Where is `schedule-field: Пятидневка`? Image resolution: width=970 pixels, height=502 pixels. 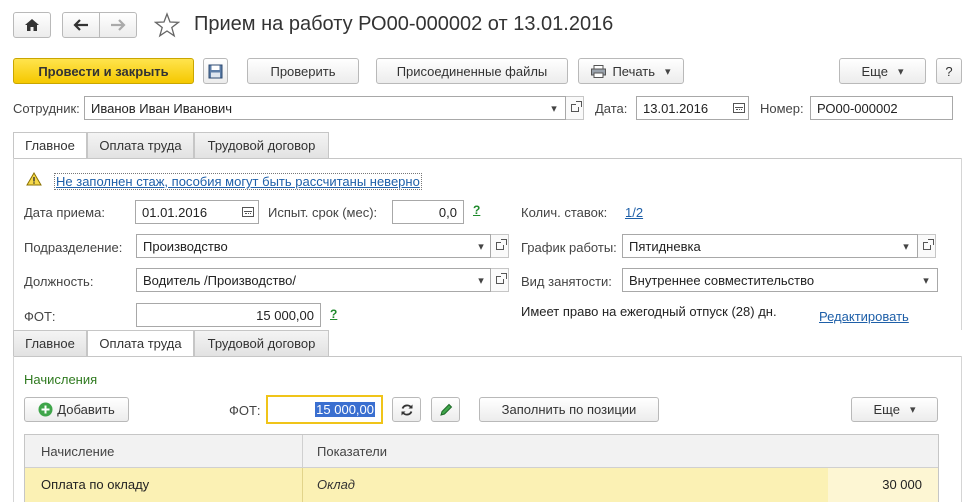 schedule-field: Пятидневка is located at coordinates (770, 246).